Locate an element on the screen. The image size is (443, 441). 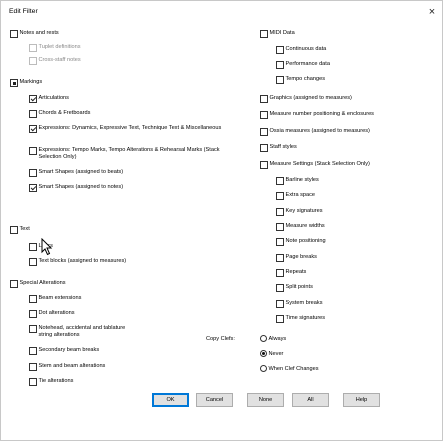
extra-space-checkbox: Extra space is located at coordinates (295, 196).